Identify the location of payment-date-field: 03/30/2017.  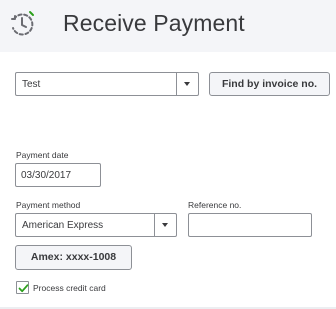
(58, 175).